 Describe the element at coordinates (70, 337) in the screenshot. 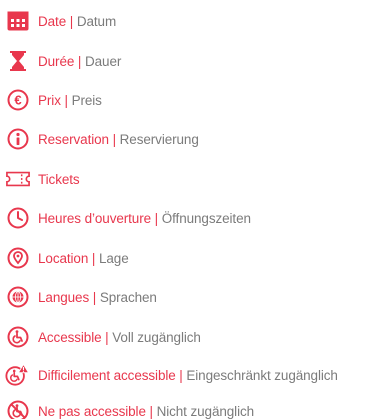

I see `legend-label-fr: Accessible` at that location.